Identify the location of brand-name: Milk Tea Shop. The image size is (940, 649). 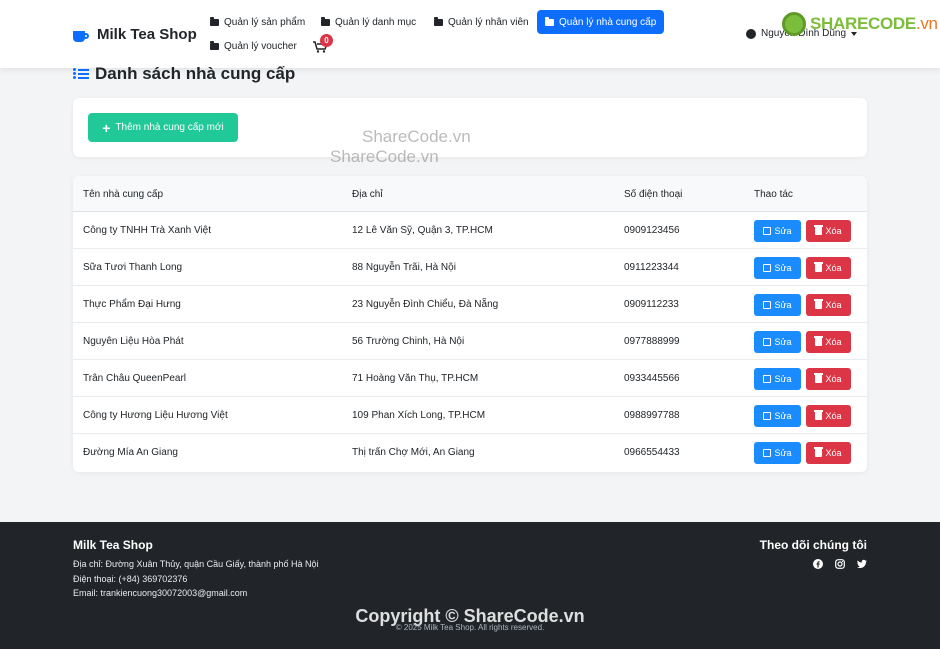
(147, 34).